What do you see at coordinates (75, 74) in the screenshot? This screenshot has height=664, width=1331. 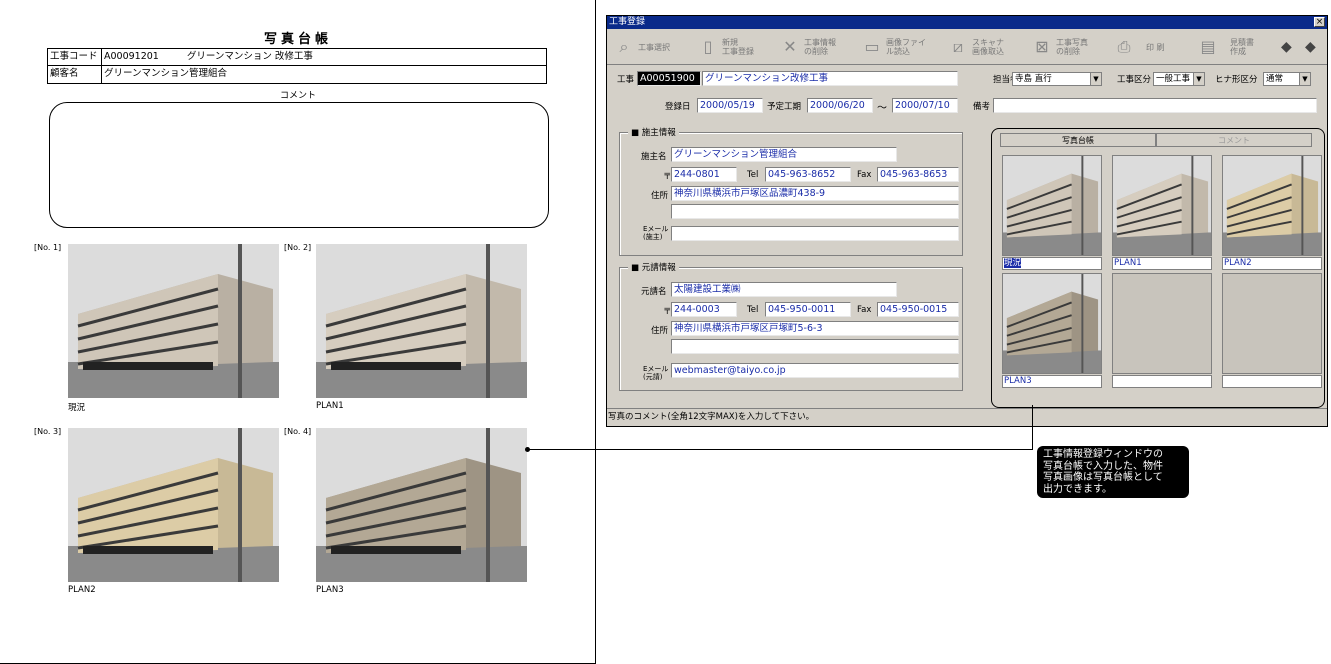 I see `report-customer-label: 顧客名` at bounding box center [75, 74].